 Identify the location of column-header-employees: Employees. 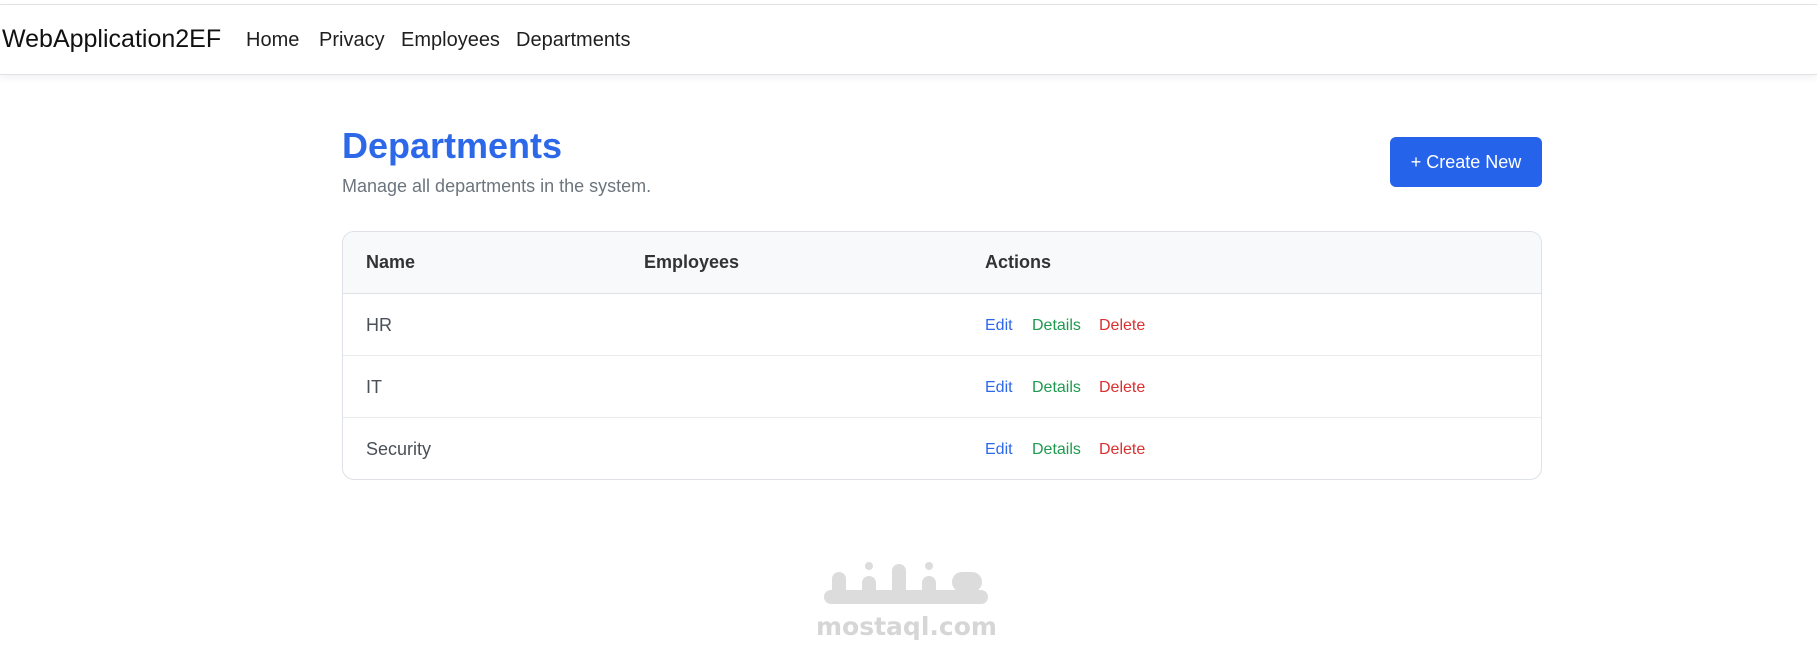
(692, 262).